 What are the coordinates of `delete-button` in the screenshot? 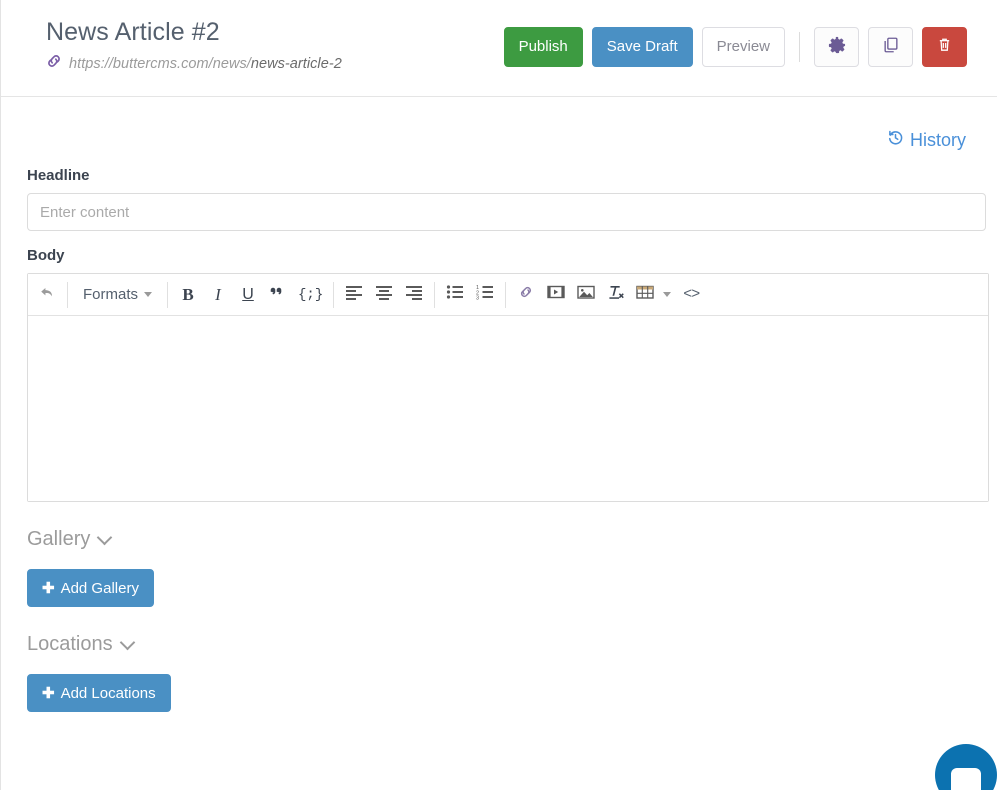 It's located at (944, 47).